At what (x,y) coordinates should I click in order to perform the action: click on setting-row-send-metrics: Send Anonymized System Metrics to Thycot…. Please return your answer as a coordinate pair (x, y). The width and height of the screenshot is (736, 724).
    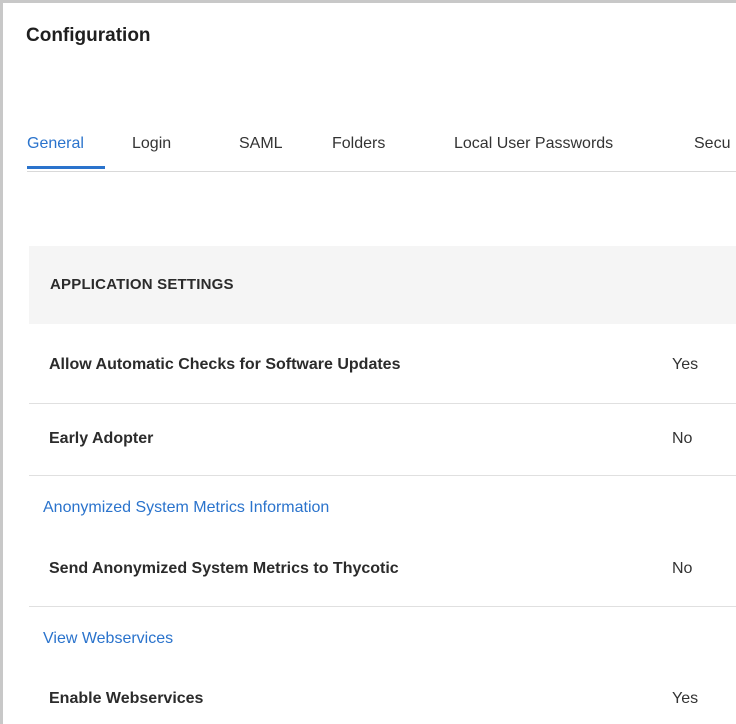
    Looking at the image, I should click on (382, 570).